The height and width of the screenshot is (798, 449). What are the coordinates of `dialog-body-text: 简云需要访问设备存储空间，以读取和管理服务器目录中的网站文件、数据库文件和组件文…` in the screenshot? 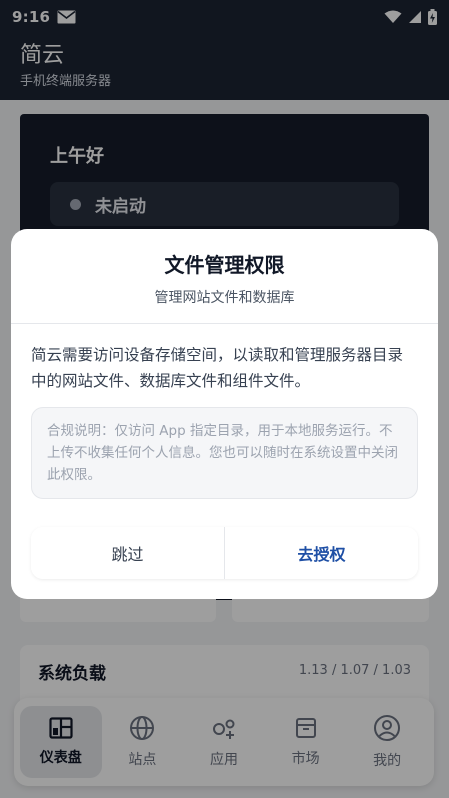 It's located at (217, 368).